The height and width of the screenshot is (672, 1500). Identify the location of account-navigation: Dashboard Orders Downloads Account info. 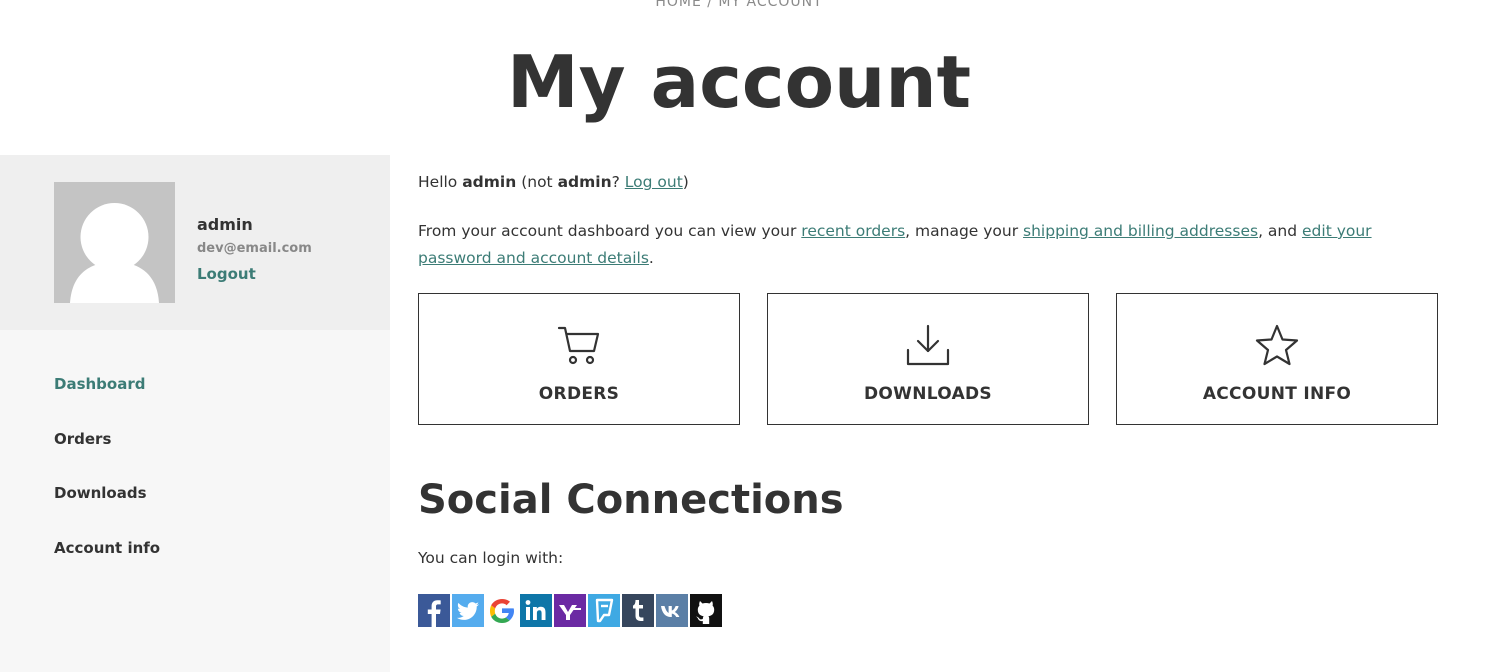
(107, 484).